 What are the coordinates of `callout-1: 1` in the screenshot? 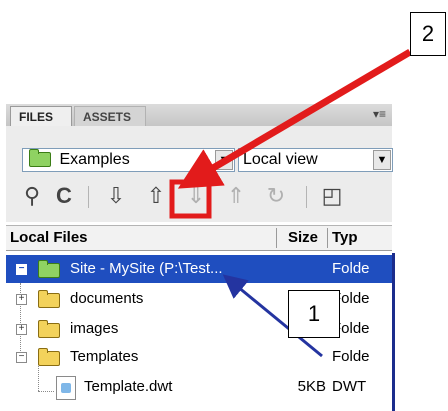 It's located at (314, 314).